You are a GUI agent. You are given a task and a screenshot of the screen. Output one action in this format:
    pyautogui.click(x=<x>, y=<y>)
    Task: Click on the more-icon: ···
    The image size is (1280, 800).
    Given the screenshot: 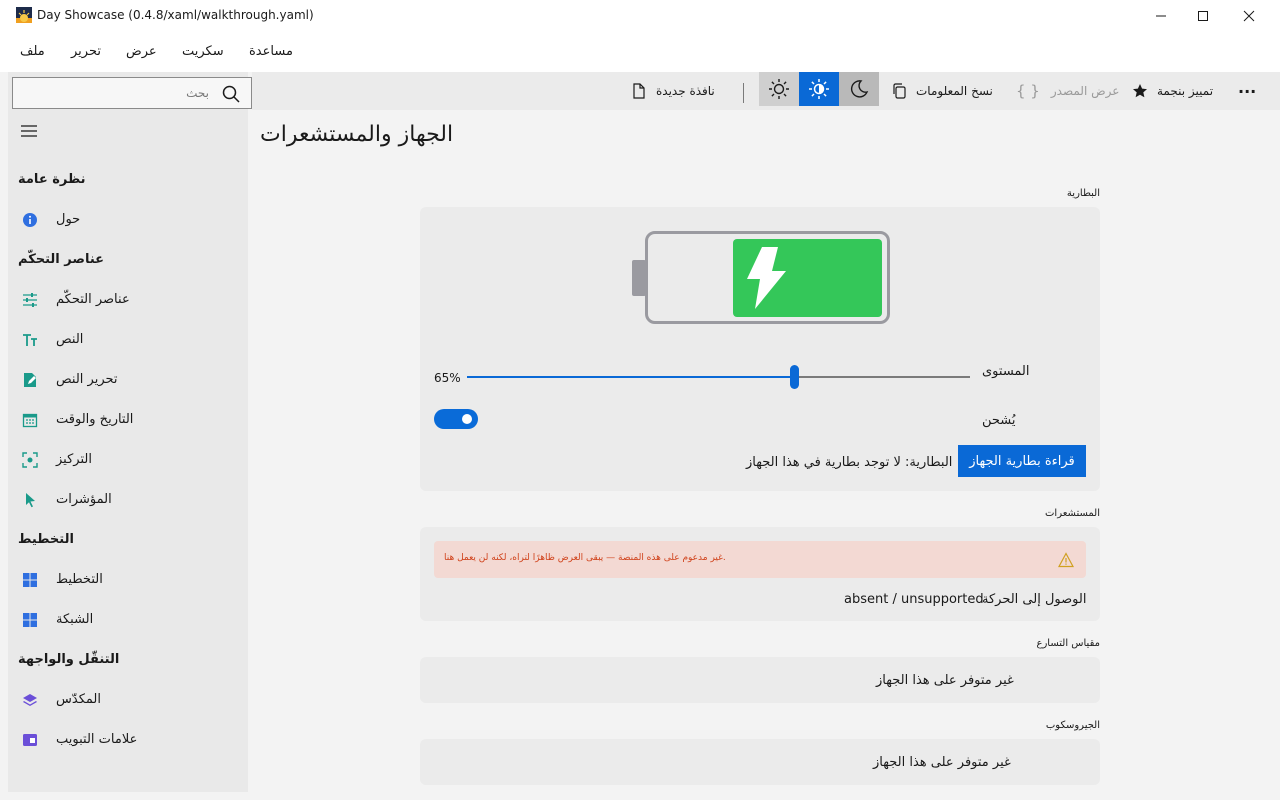 What is the action you would take?
    pyautogui.click(x=1247, y=91)
    